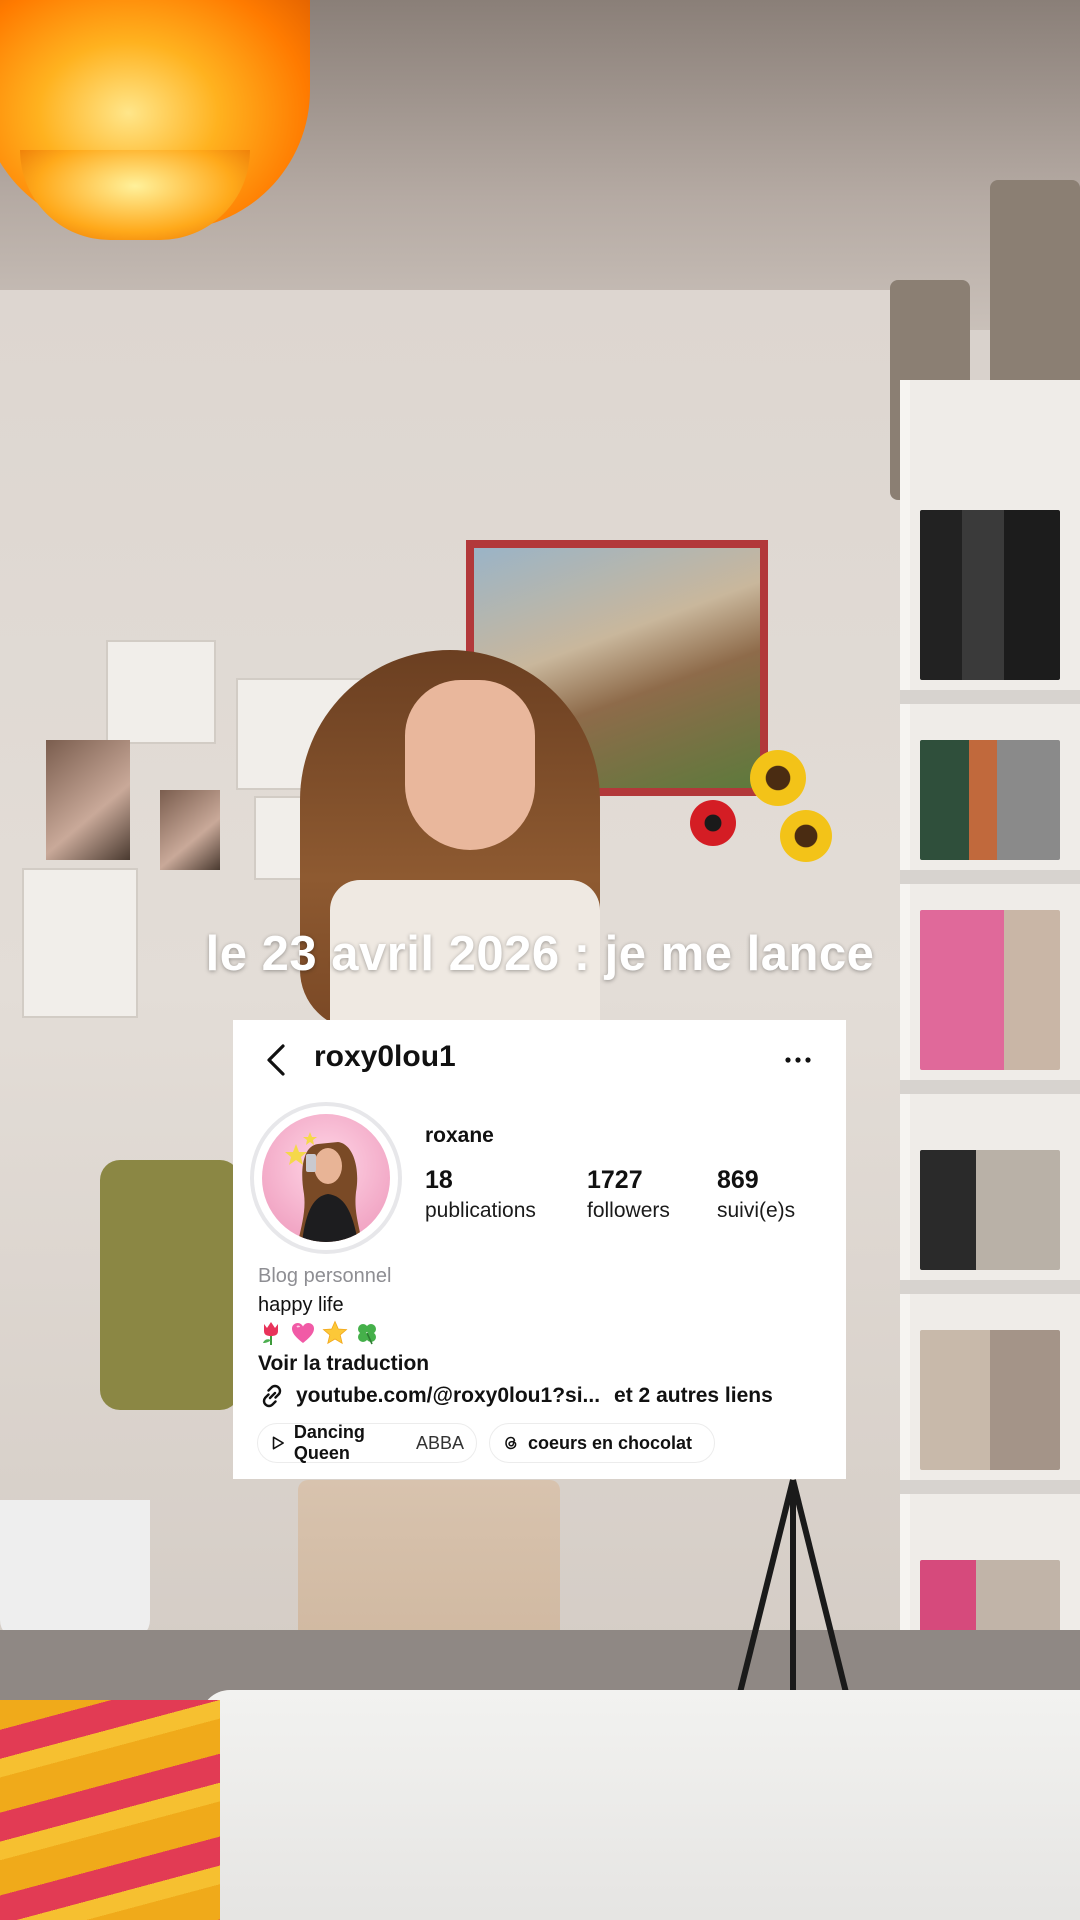 The image size is (1080, 1920). What do you see at coordinates (301, 1305) in the screenshot?
I see `profile-bio: happy life` at bounding box center [301, 1305].